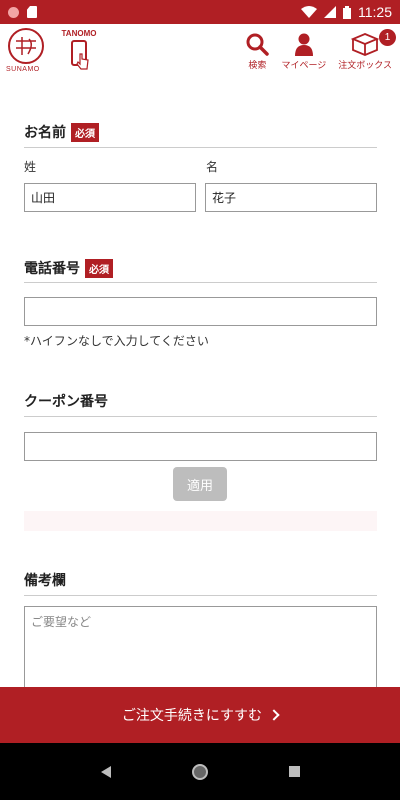  I want to click on proceed-to-checkout-button: ご注文手続きにすすむ, so click(200, 715).